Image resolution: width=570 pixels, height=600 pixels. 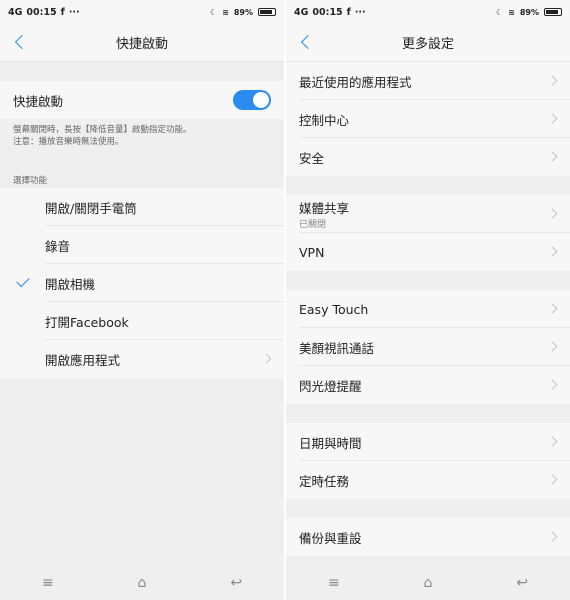 What do you see at coordinates (312, 158) in the screenshot?
I see `row-label: 安全` at bounding box center [312, 158].